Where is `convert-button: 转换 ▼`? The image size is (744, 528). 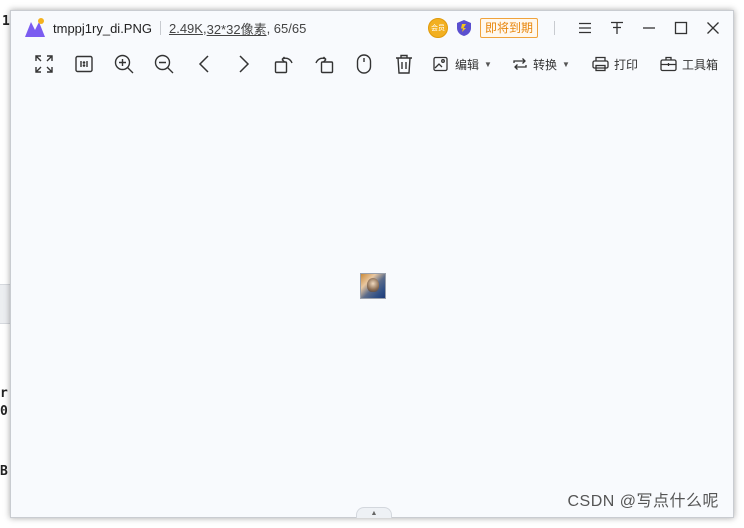 convert-button: 转换 ▼ is located at coordinates (544, 64).